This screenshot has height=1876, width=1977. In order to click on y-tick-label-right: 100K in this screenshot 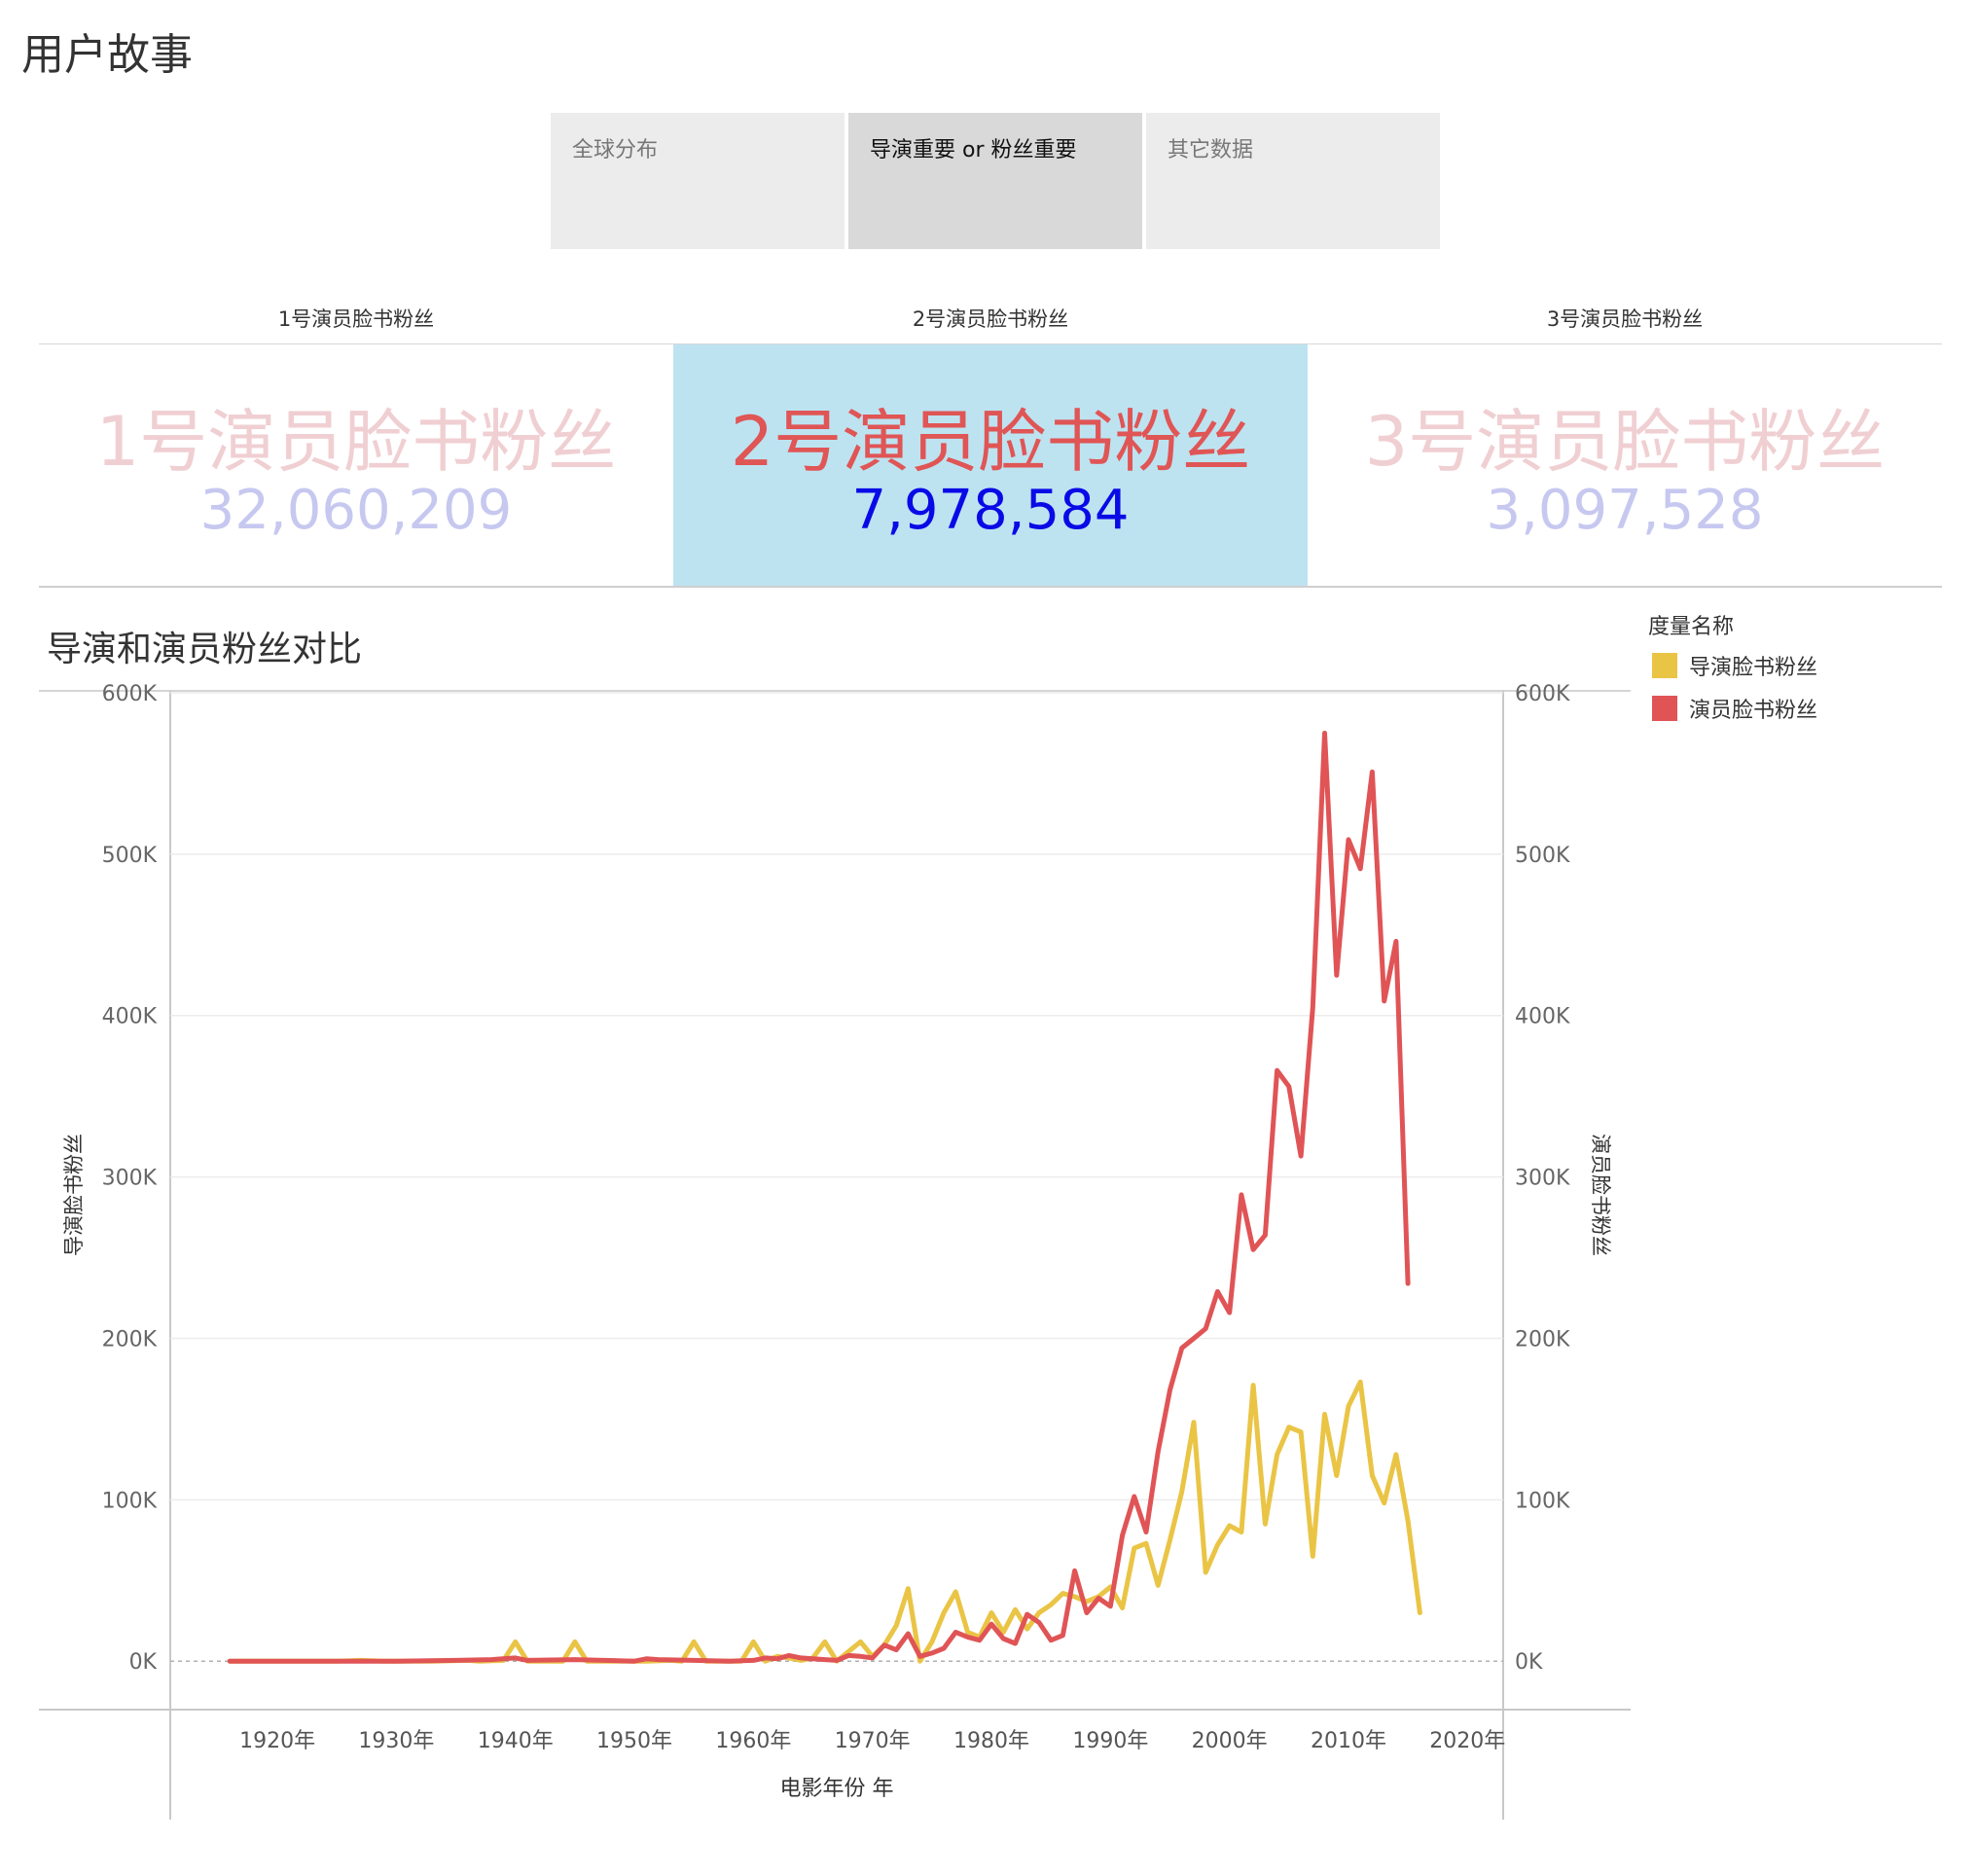, I will do `click(1542, 1501)`.